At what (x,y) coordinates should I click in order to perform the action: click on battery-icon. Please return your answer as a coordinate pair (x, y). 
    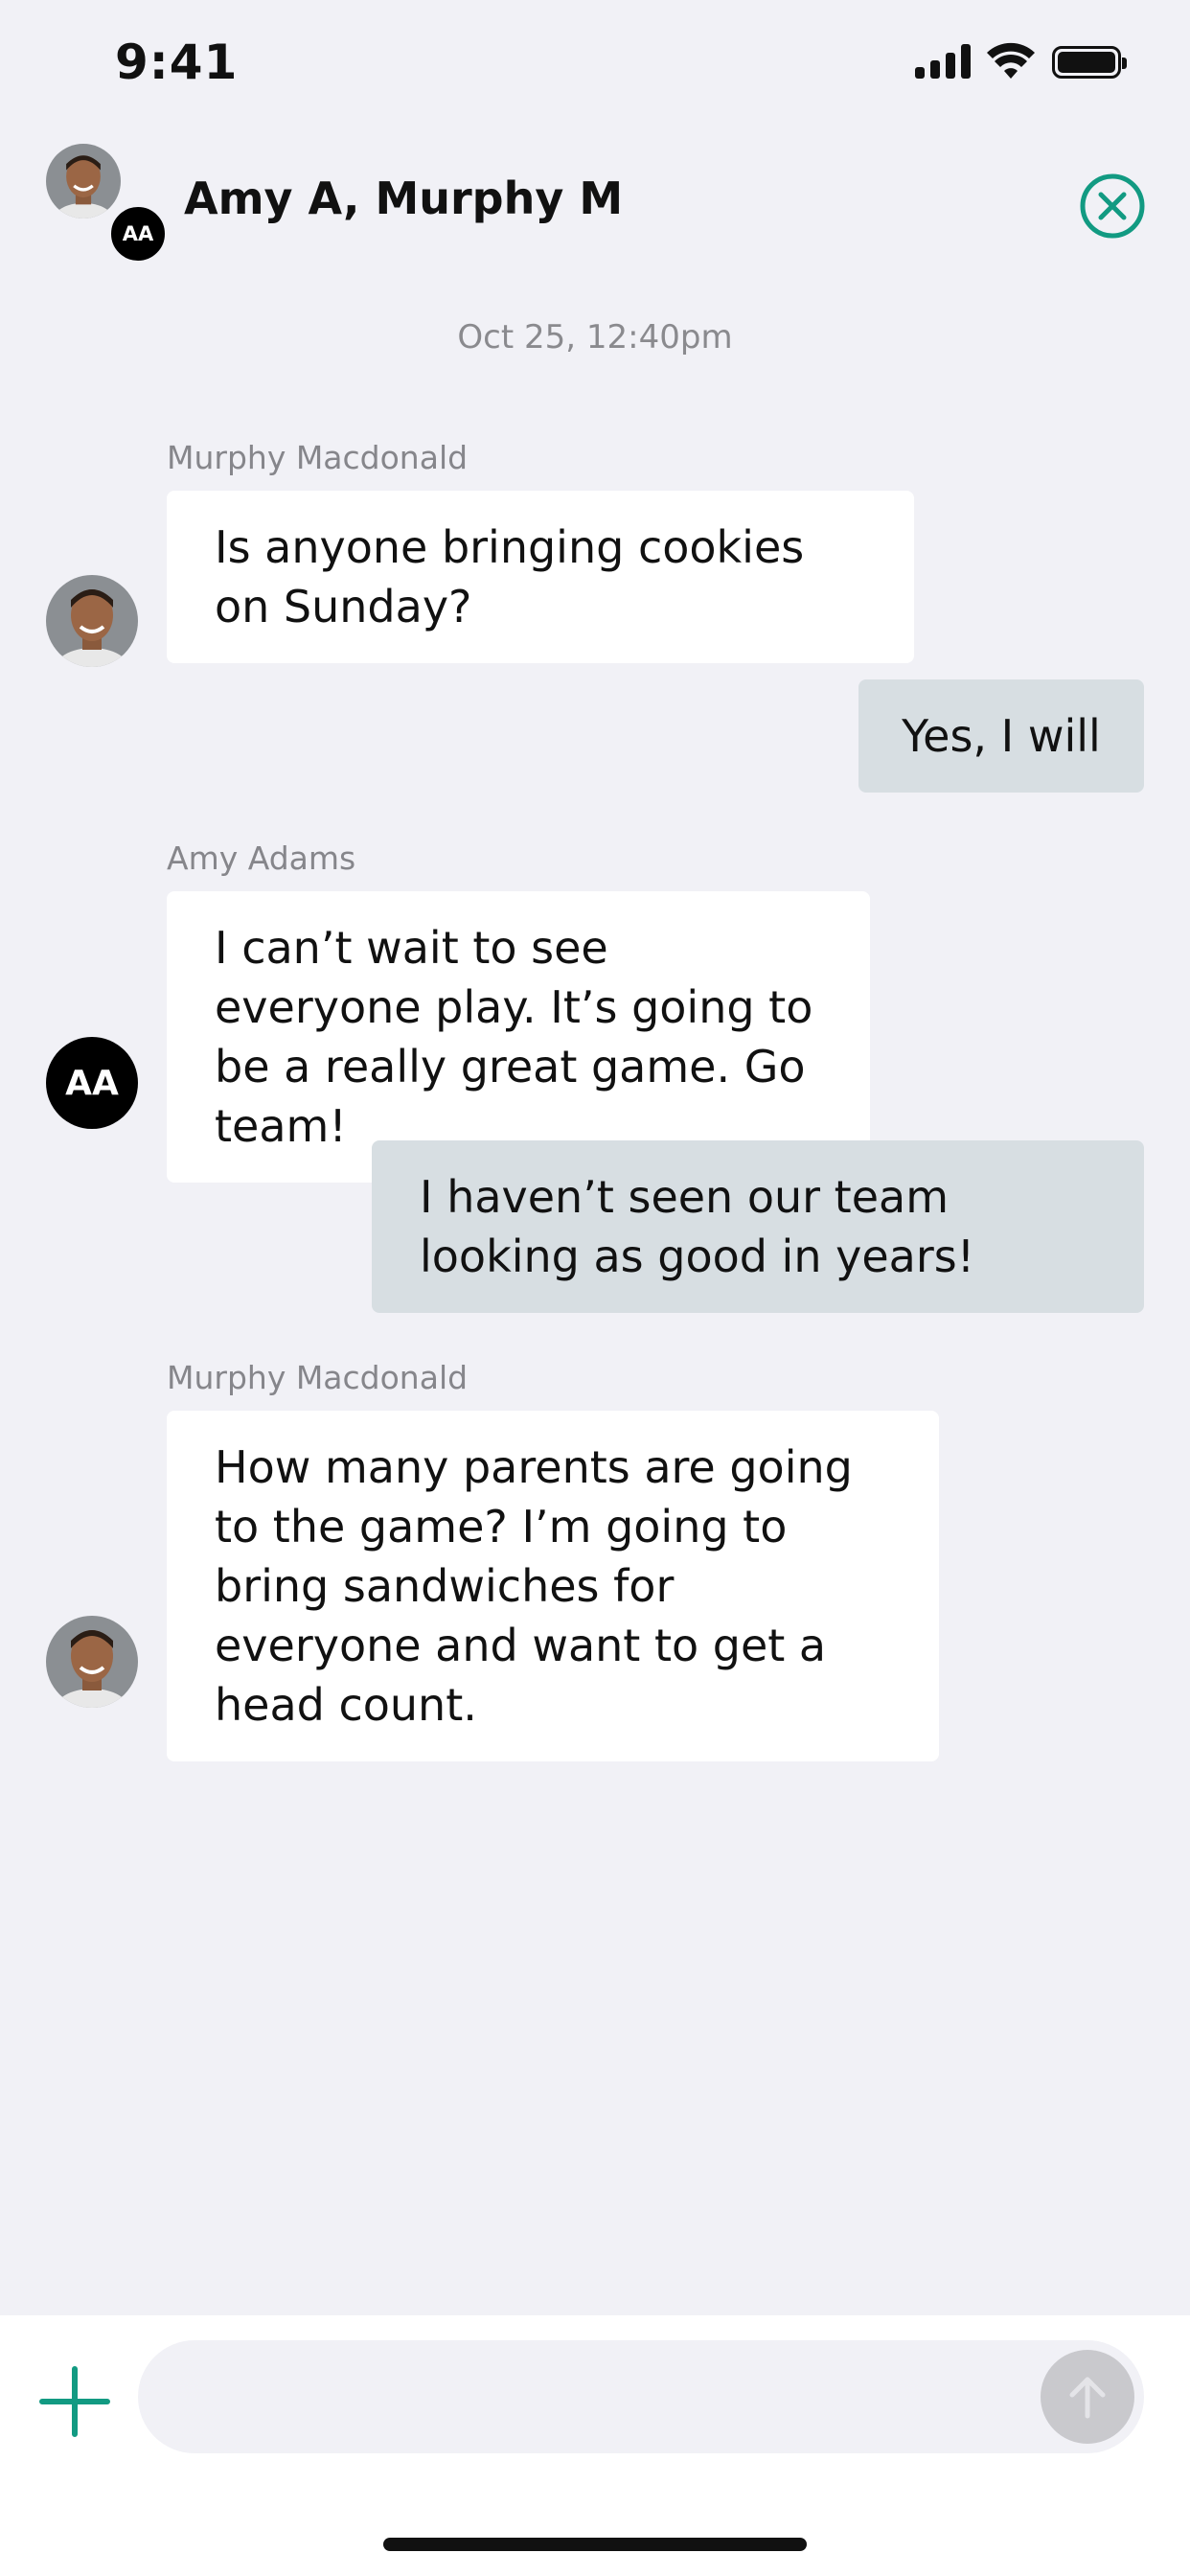
    Looking at the image, I should click on (1090, 63).